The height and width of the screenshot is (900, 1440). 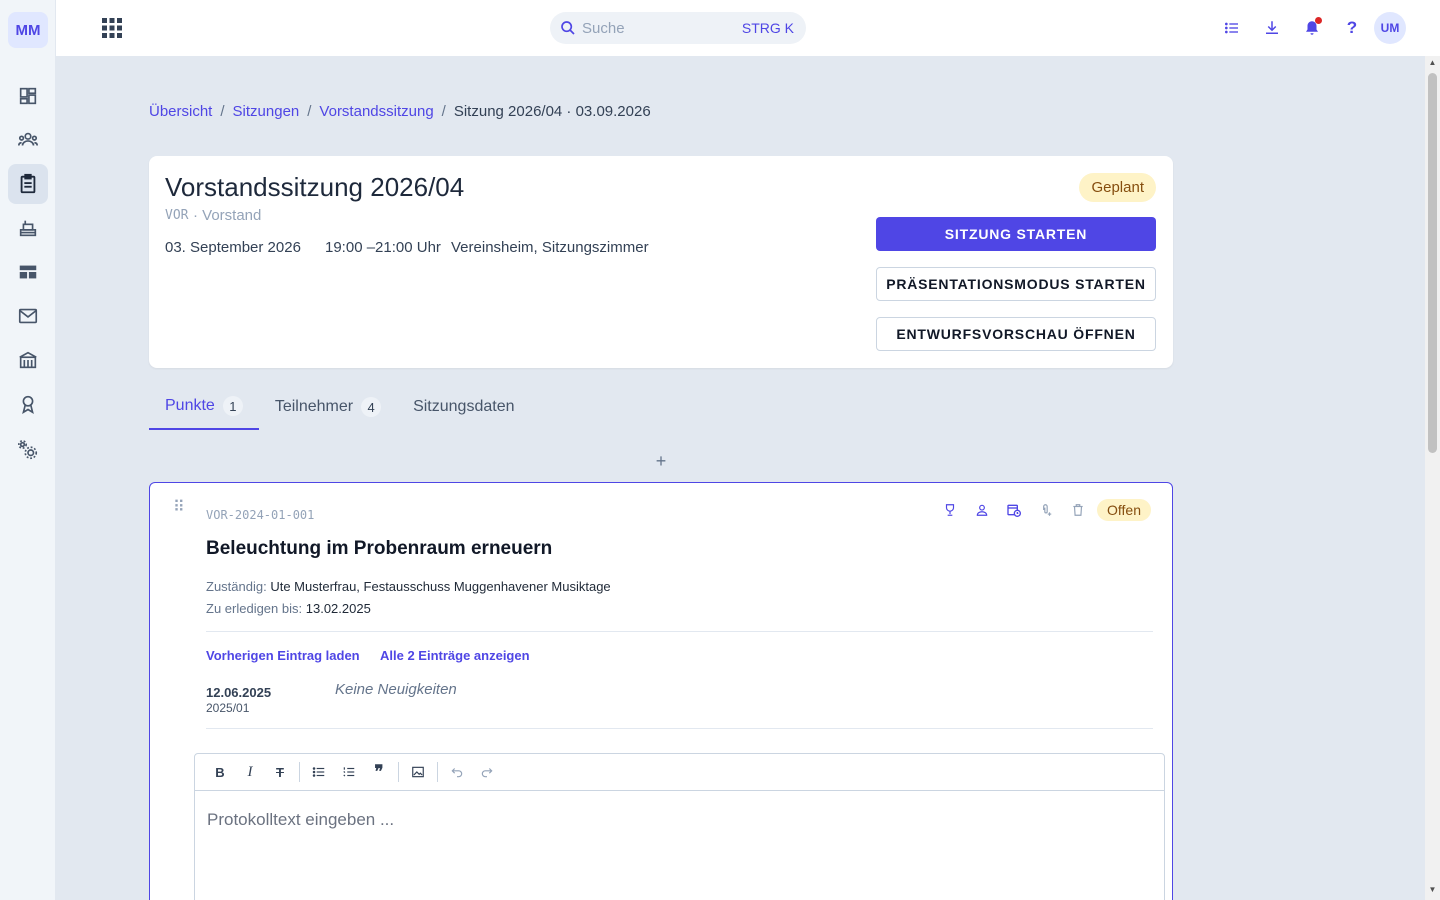 I want to click on help-icon: ?, so click(x=1352, y=28).